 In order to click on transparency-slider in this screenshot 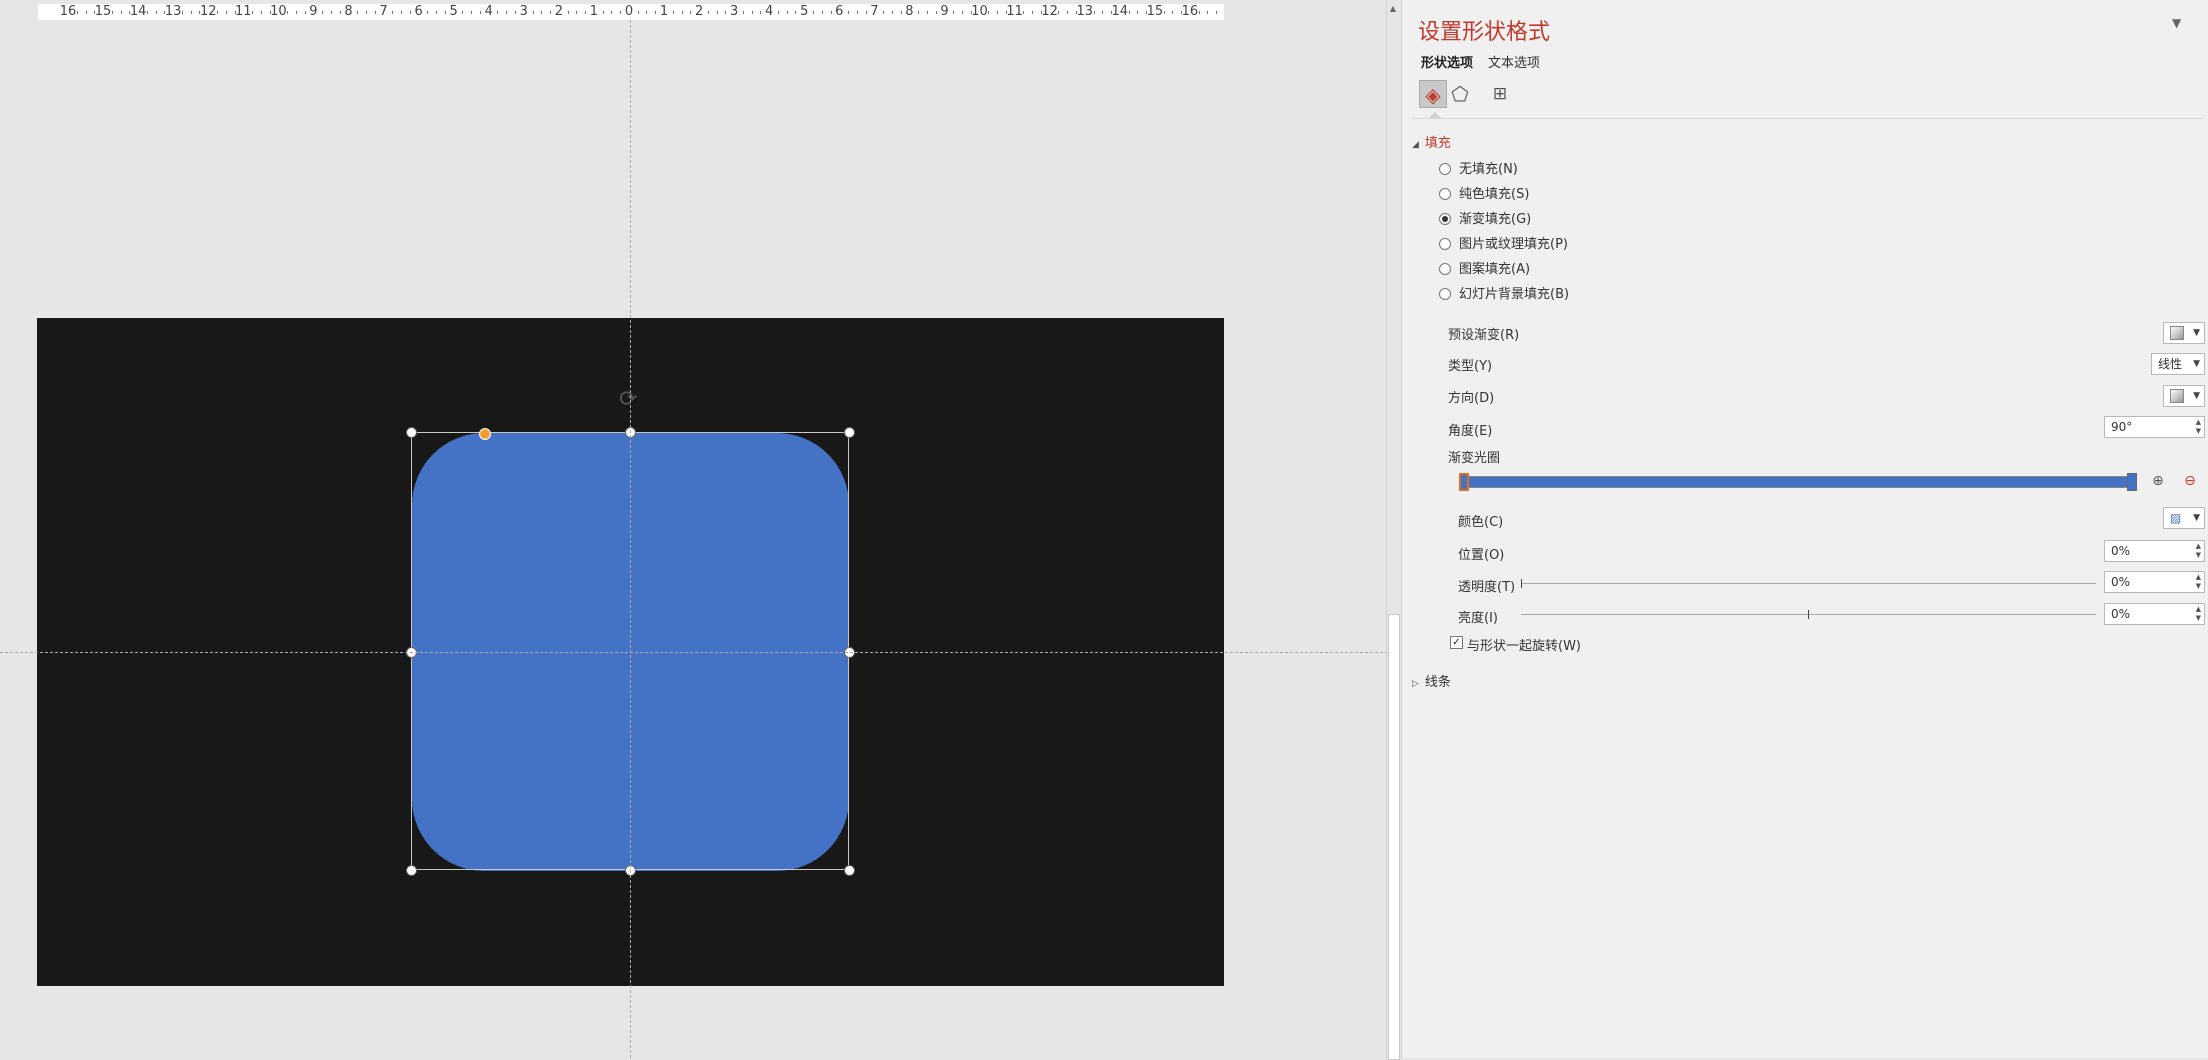, I will do `click(1808, 583)`.